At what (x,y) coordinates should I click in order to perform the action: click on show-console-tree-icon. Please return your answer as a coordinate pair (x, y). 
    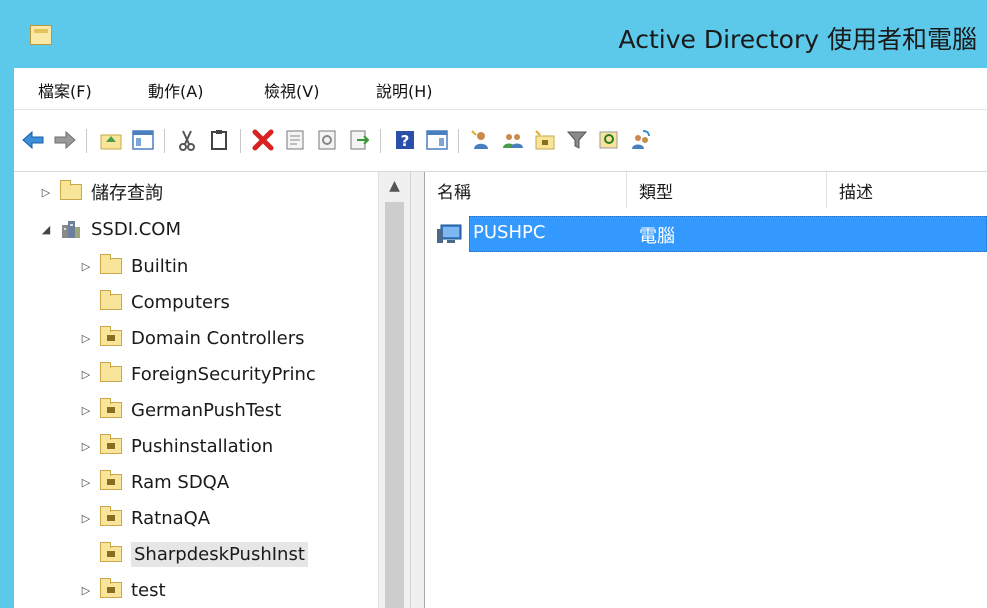
    Looking at the image, I should click on (143, 140).